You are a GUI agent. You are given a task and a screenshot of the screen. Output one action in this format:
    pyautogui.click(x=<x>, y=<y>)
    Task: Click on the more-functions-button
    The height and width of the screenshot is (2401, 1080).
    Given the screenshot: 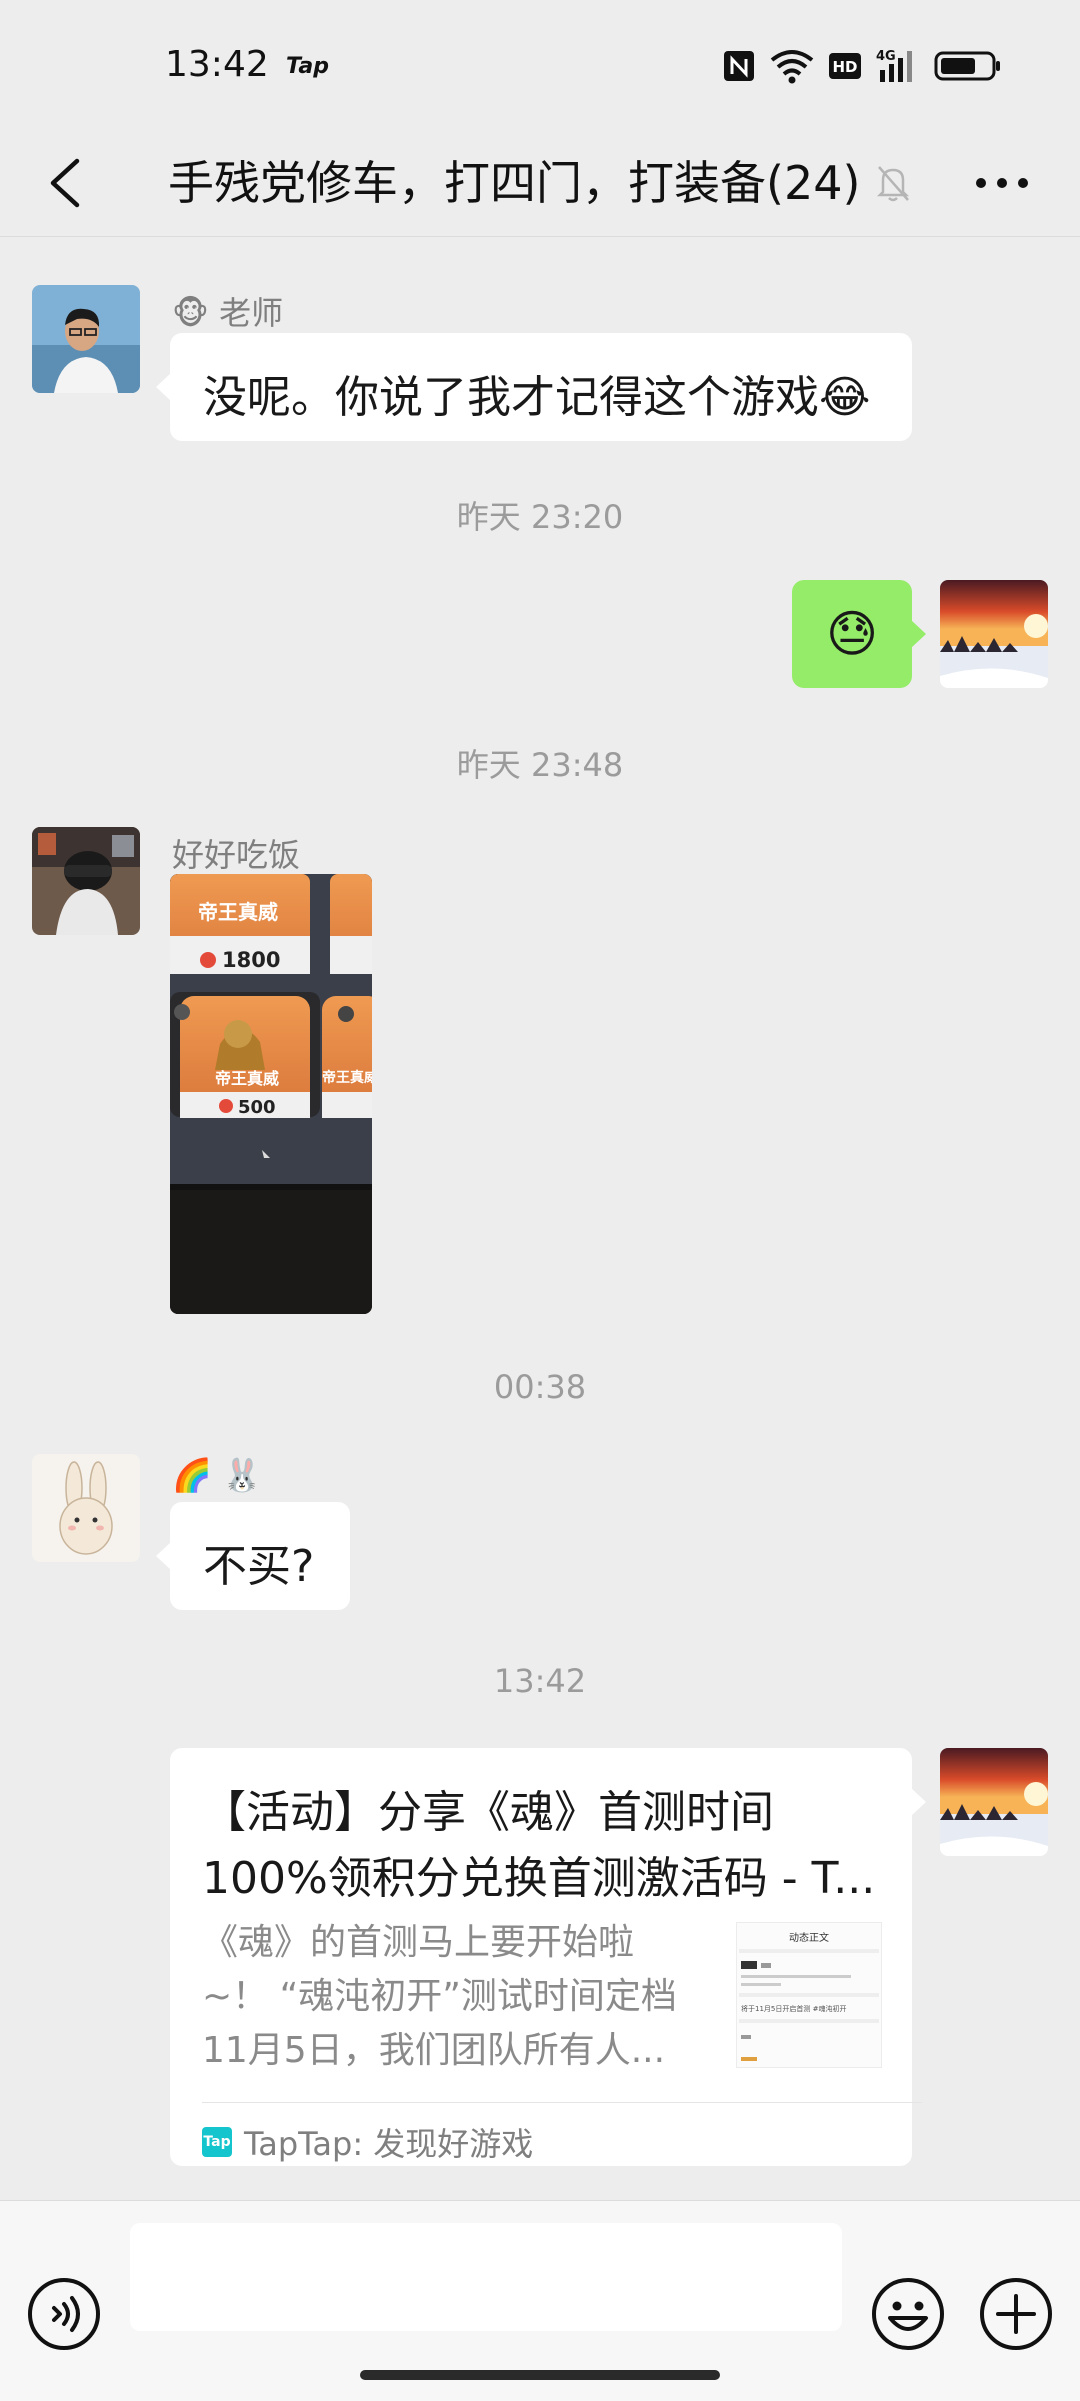 What is the action you would take?
    pyautogui.click(x=1016, y=2314)
    